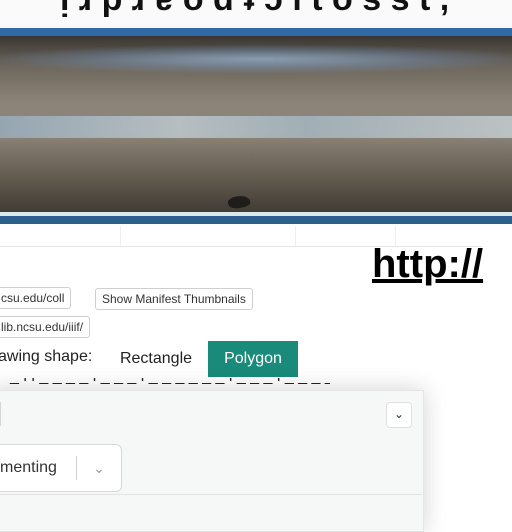 The height and width of the screenshot is (532, 512). Describe the element at coordinates (45, 327) in the screenshot. I see `iiif-url-field-secondary: lib.ncsu.edu/iiif/` at that location.